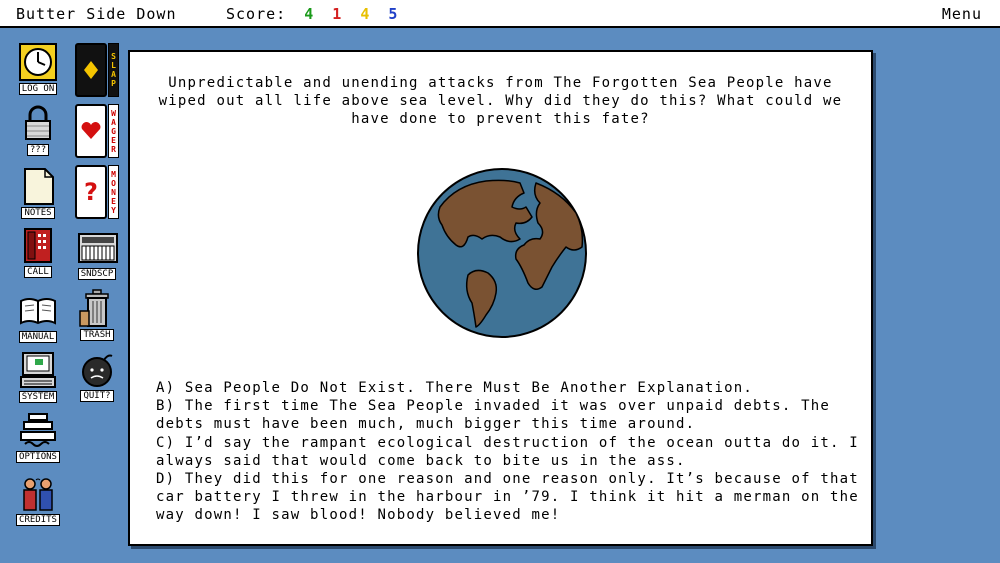  What do you see at coordinates (113, 131) in the screenshot?
I see `wager-label: WAGER` at bounding box center [113, 131].